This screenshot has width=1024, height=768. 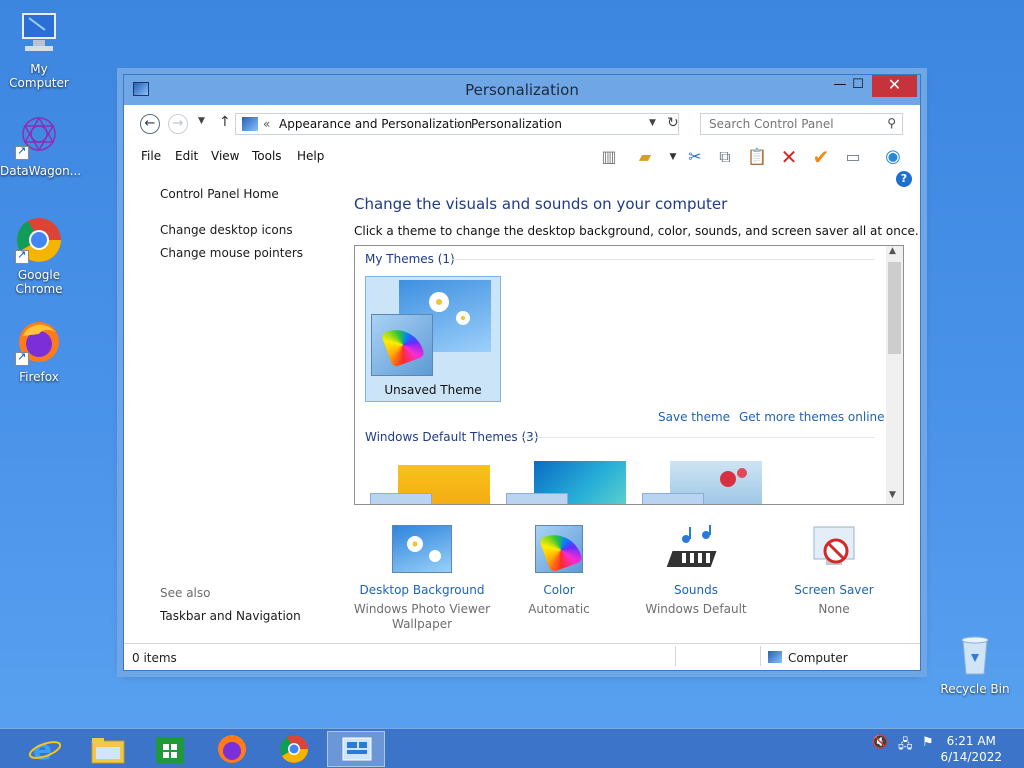 I want to click on menu-file: File, so click(x=151, y=156).